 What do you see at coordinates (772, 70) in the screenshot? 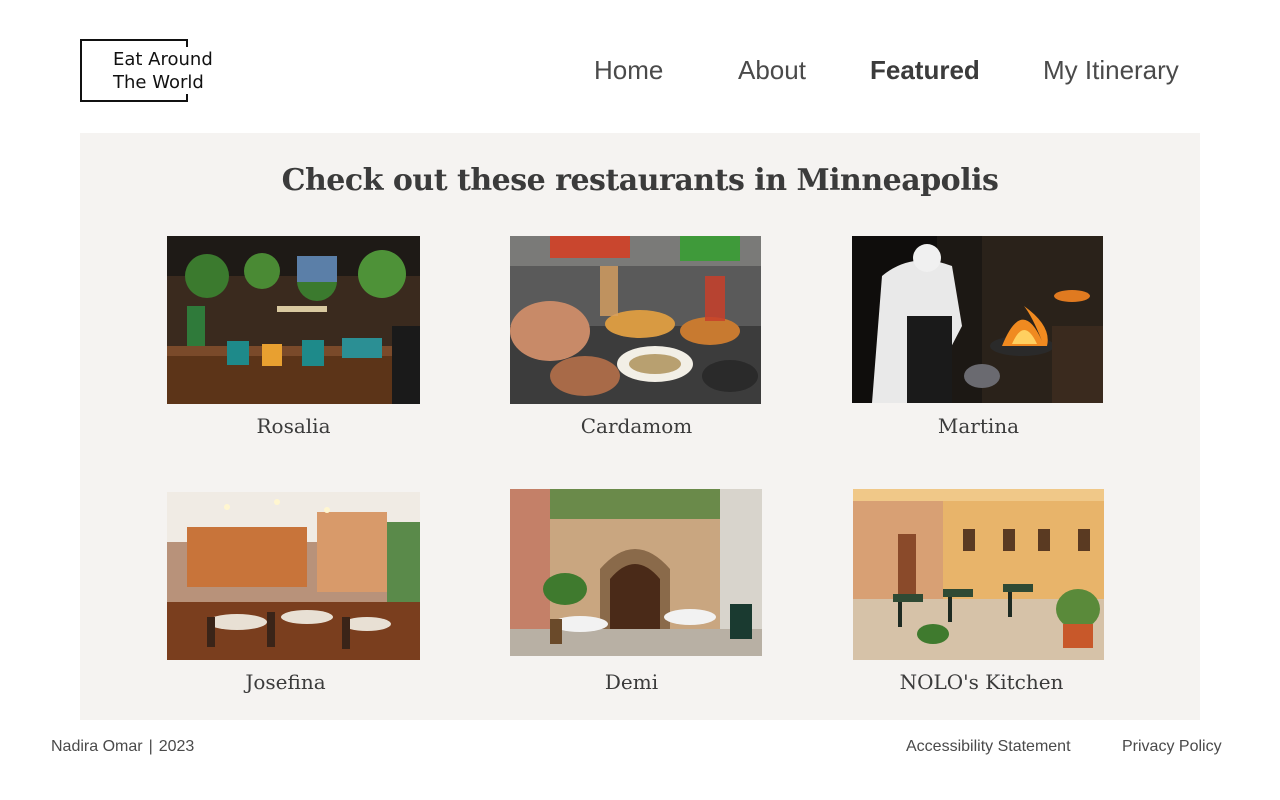
I see `nav-about-link: About` at bounding box center [772, 70].